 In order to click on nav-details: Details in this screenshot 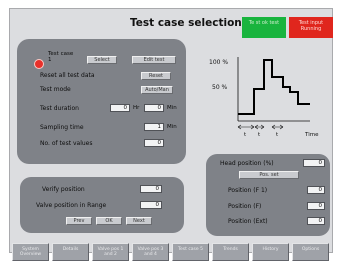, I will do `click(70, 252)`.